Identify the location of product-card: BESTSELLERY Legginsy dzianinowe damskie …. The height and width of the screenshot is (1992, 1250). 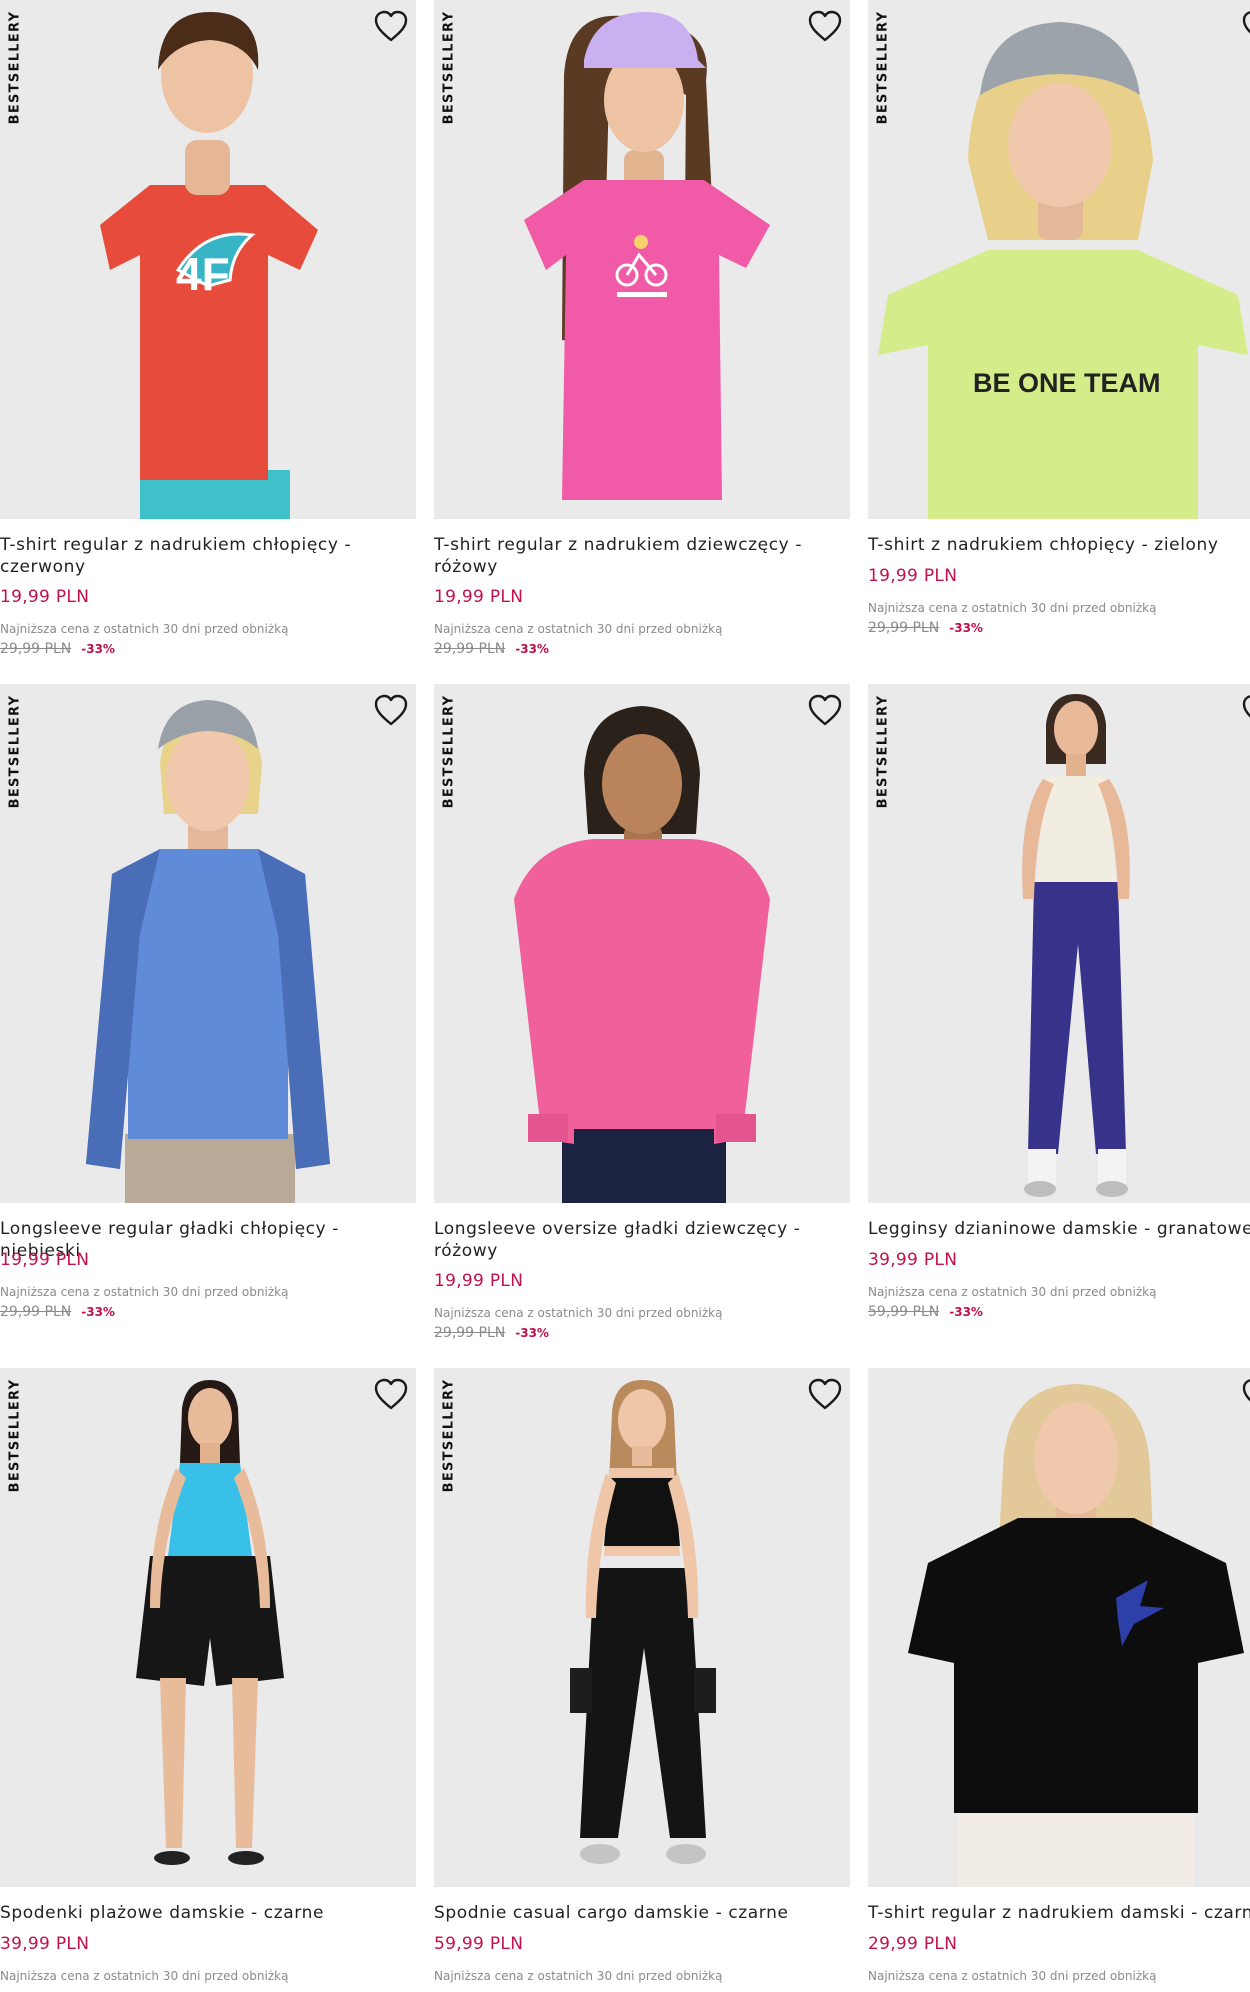
(1059, 1026).